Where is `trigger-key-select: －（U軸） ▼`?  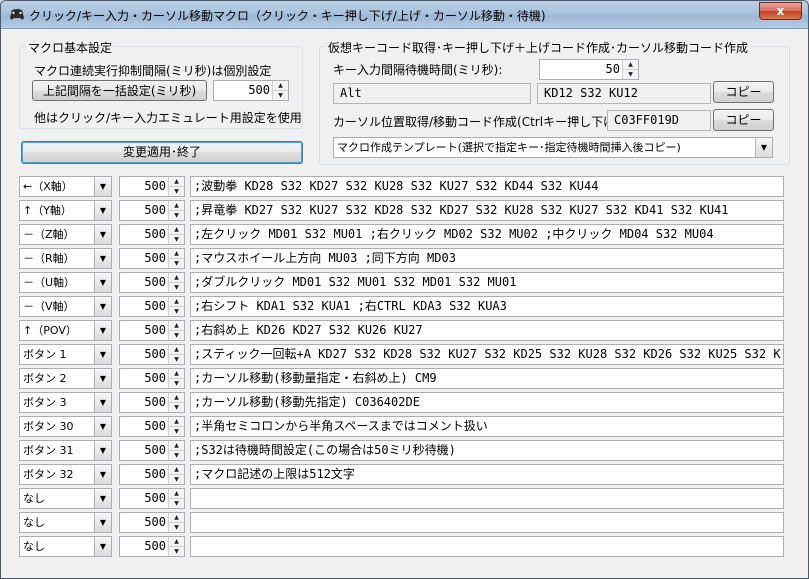
trigger-key-select: －（U軸） ▼ is located at coordinates (65, 282).